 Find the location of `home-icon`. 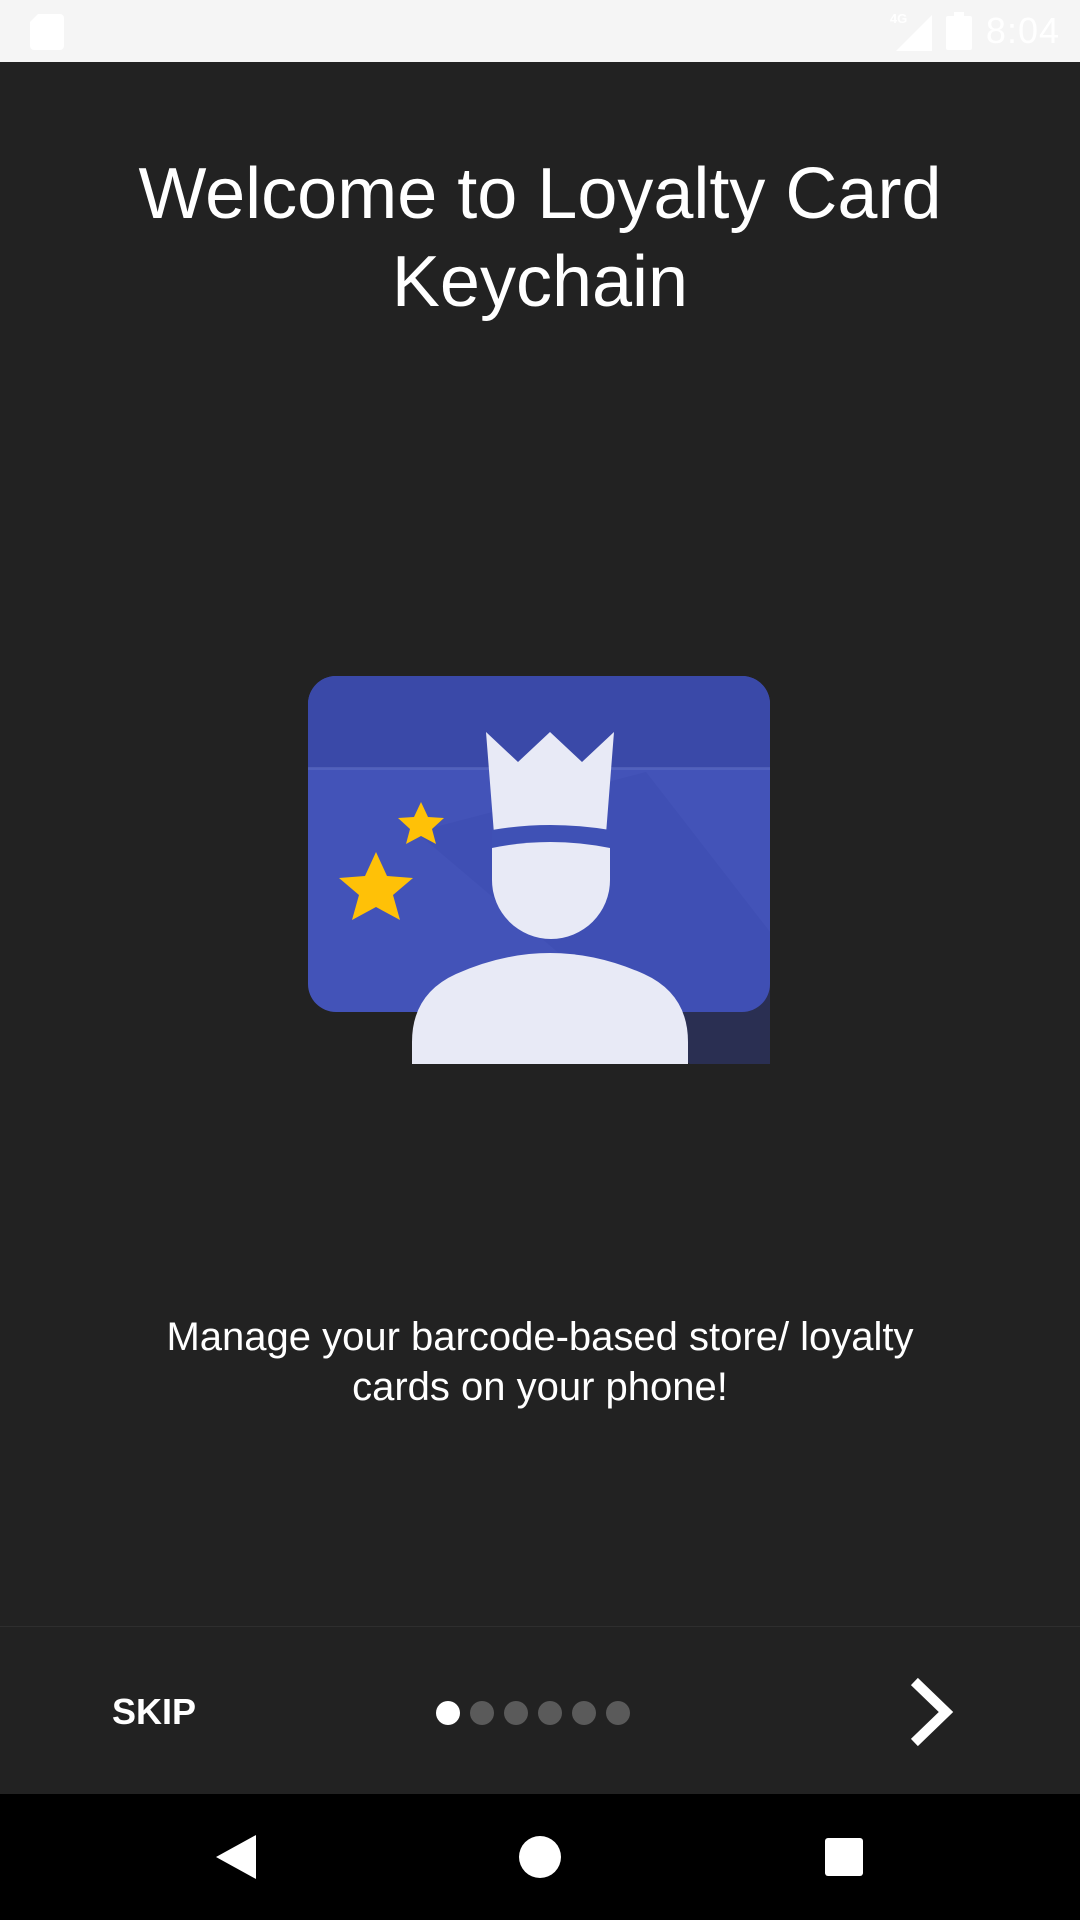

home-icon is located at coordinates (540, 1857).